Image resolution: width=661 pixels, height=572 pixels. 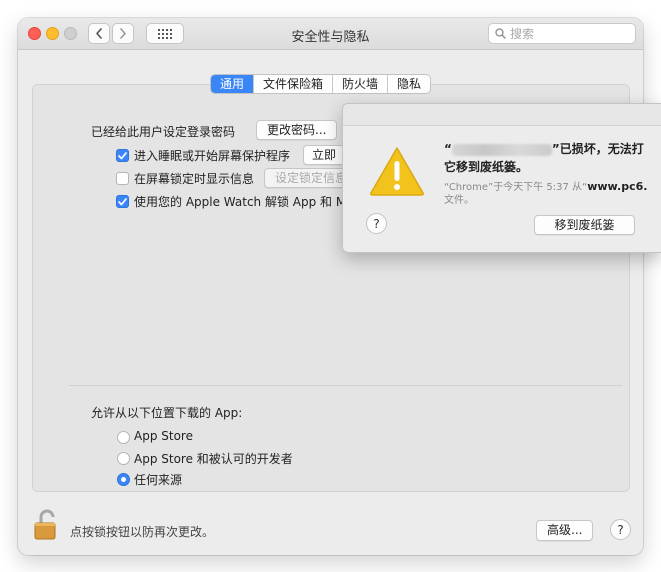 I want to click on tab-bar: 通用 文件保险箱 防火墙 隐私, so click(x=321, y=84).